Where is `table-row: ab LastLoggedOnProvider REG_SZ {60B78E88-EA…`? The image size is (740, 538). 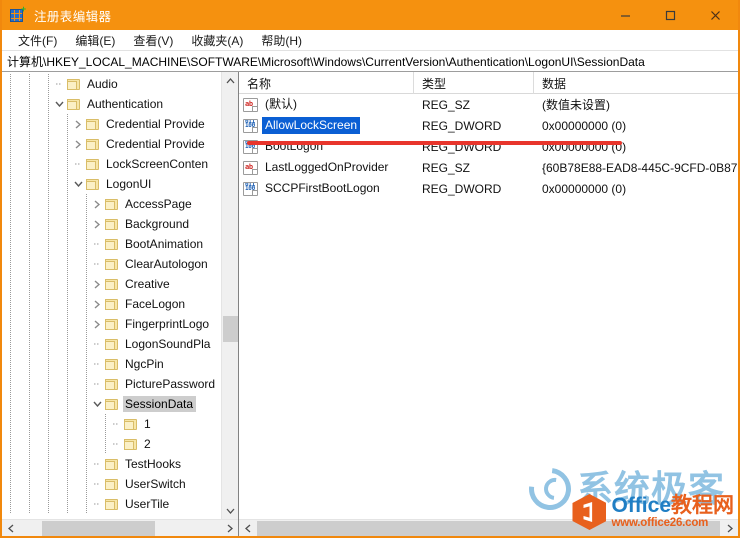 table-row: ab LastLoggedOnProvider REG_SZ {60B78E88-EA… is located at coordinates (488, 167).